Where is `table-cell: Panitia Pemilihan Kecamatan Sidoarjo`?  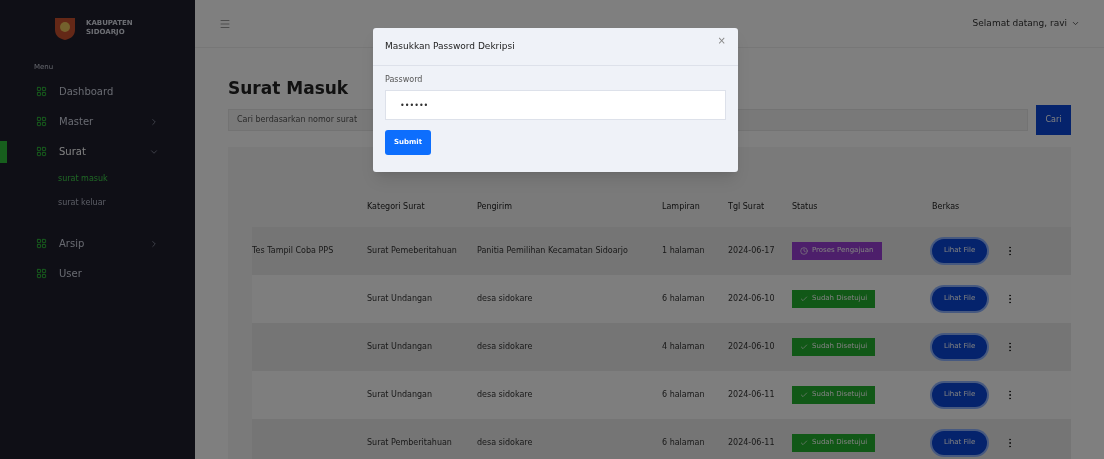
table-cell: Panitia Pemilihan Kecamatan Sidoarjo is located at coordinates (552, 250).